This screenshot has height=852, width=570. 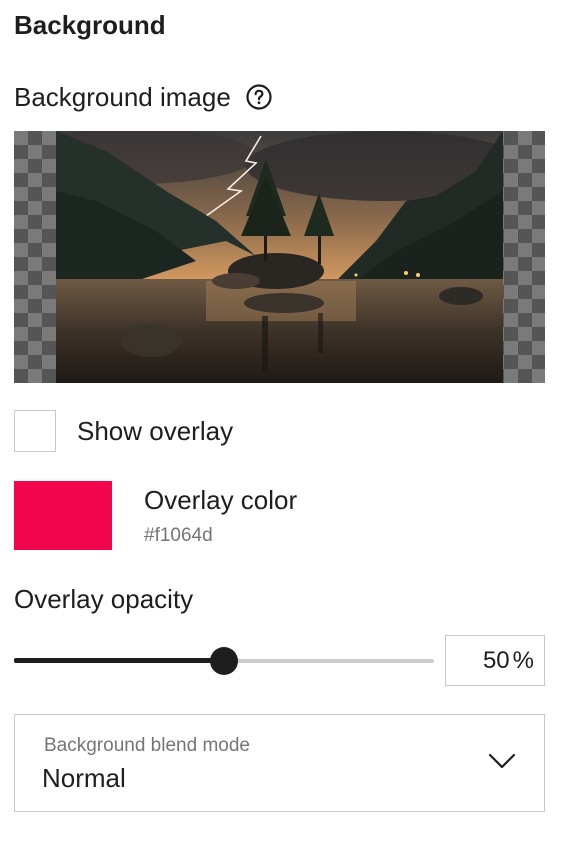 What do you see at coordinates (220, 515) in the screenshot?
I see `overlay-color-info: Overlay color #f1064d` at bounding box center [220, 515].